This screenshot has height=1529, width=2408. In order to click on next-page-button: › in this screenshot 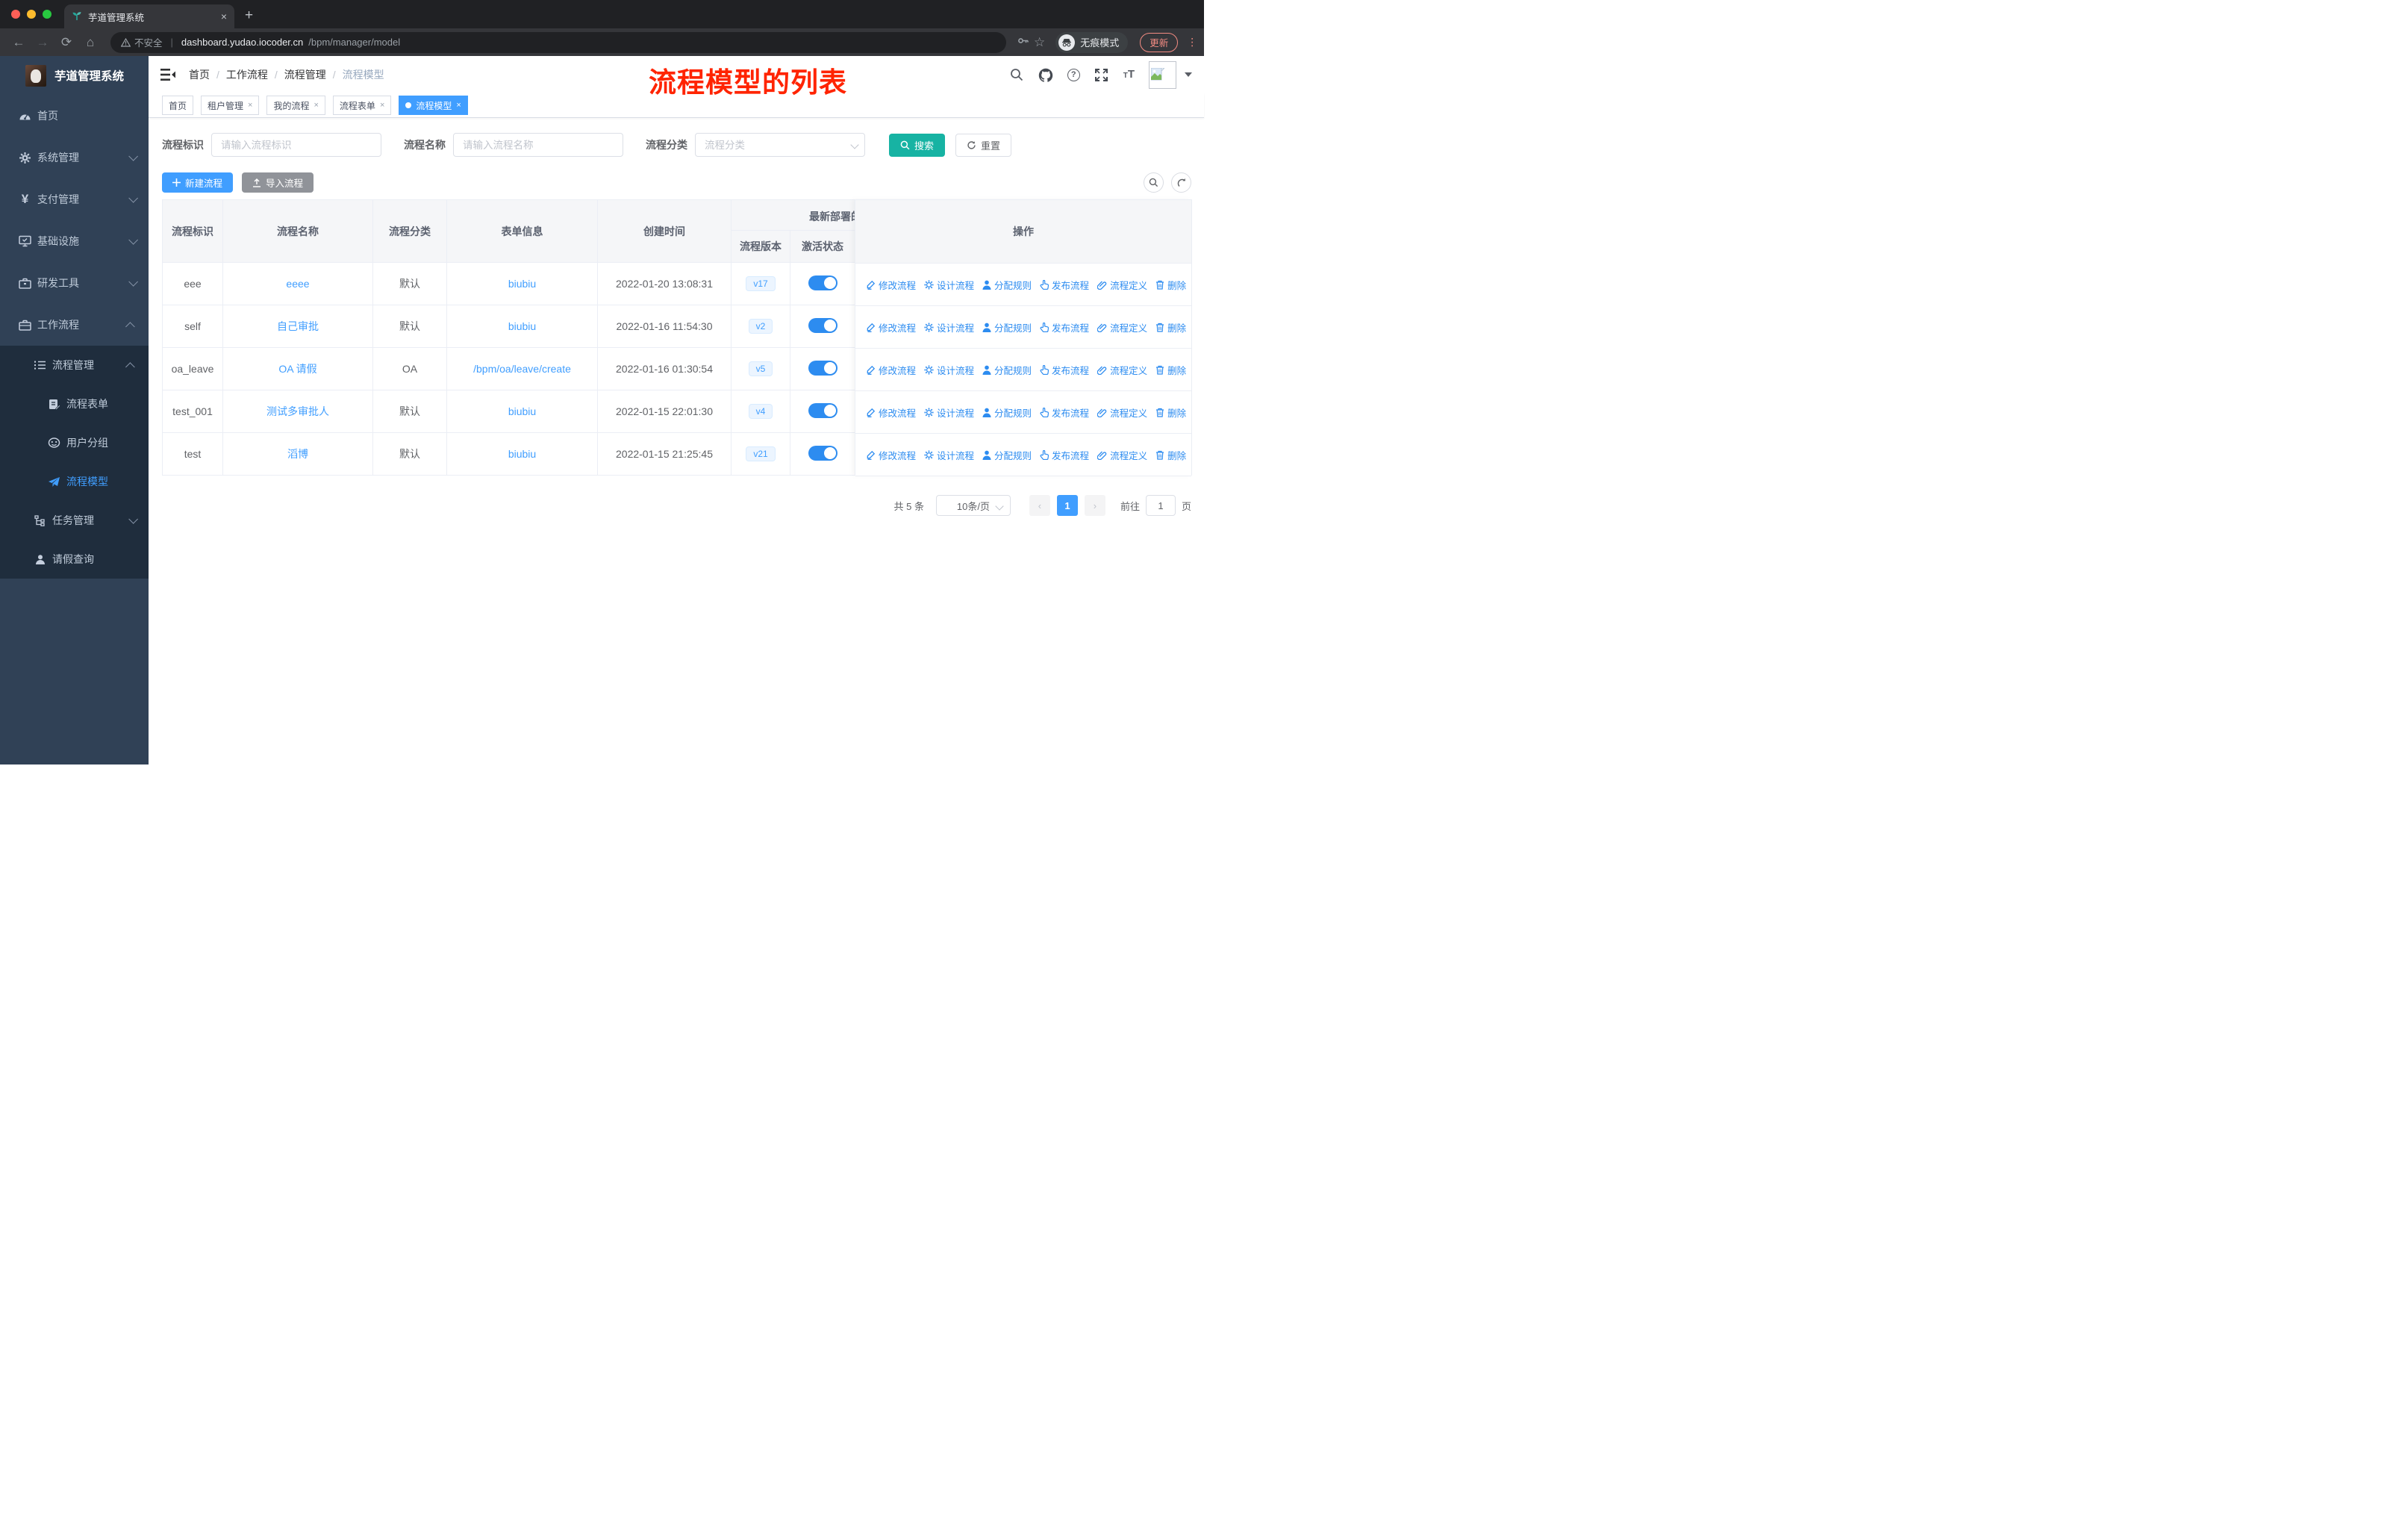, I will do `click(1094, 505)`.